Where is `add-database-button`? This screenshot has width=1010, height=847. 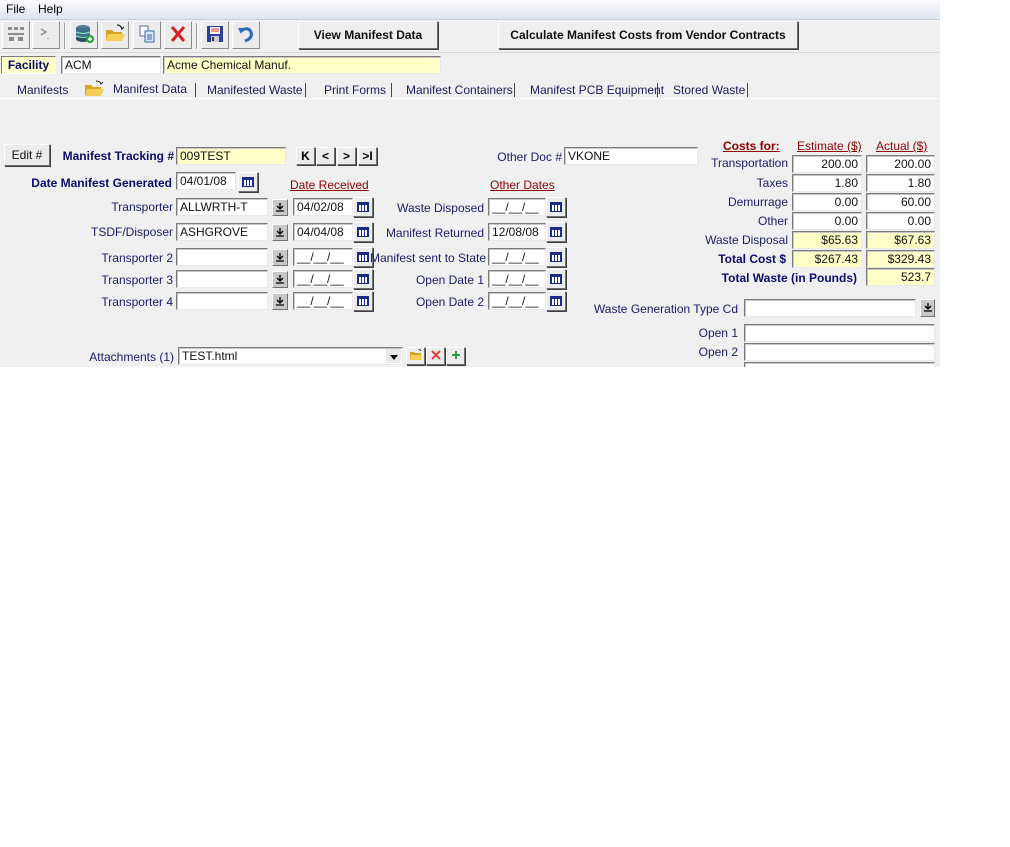 add-database-button is located at coordinates (84, 35).